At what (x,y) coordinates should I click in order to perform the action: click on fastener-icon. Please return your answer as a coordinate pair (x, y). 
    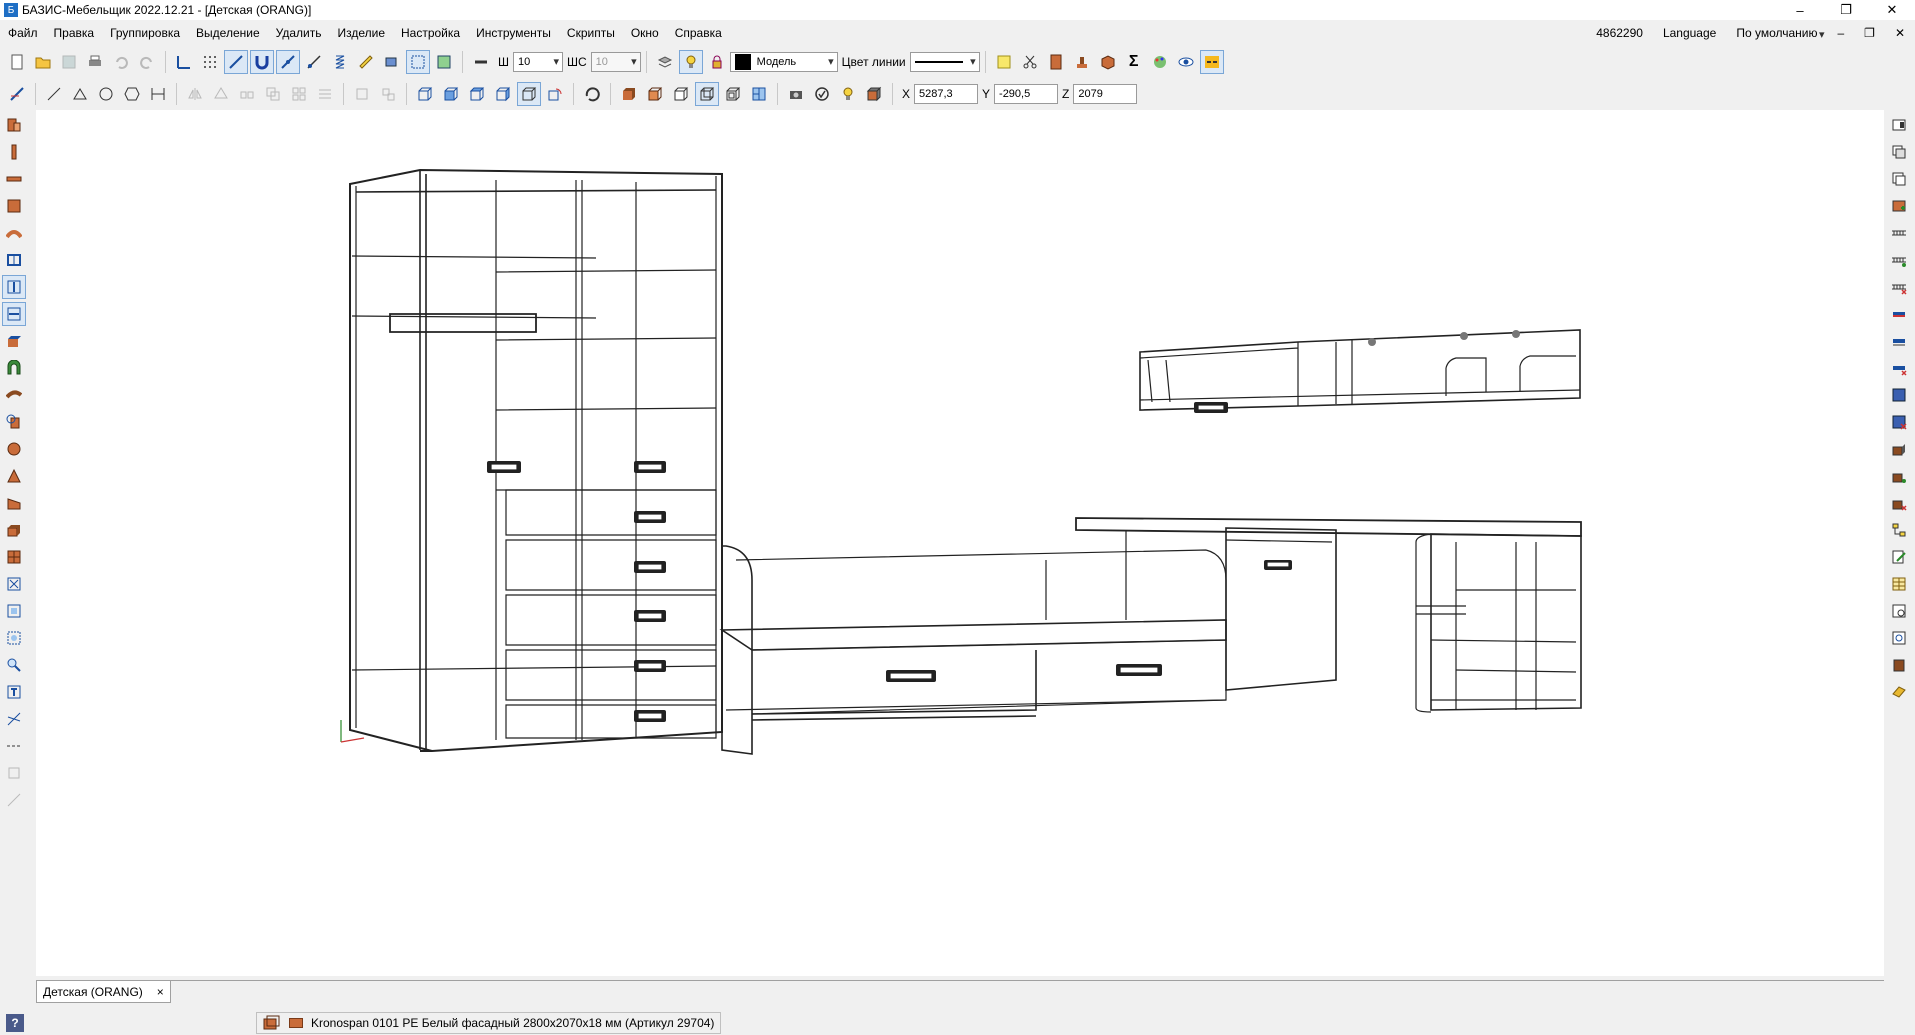
    Looking at the image, I should click on (1899, 233).